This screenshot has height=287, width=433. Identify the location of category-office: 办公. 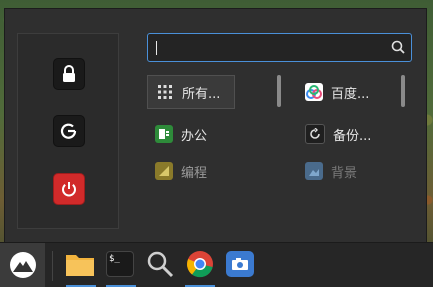
(191, 134).